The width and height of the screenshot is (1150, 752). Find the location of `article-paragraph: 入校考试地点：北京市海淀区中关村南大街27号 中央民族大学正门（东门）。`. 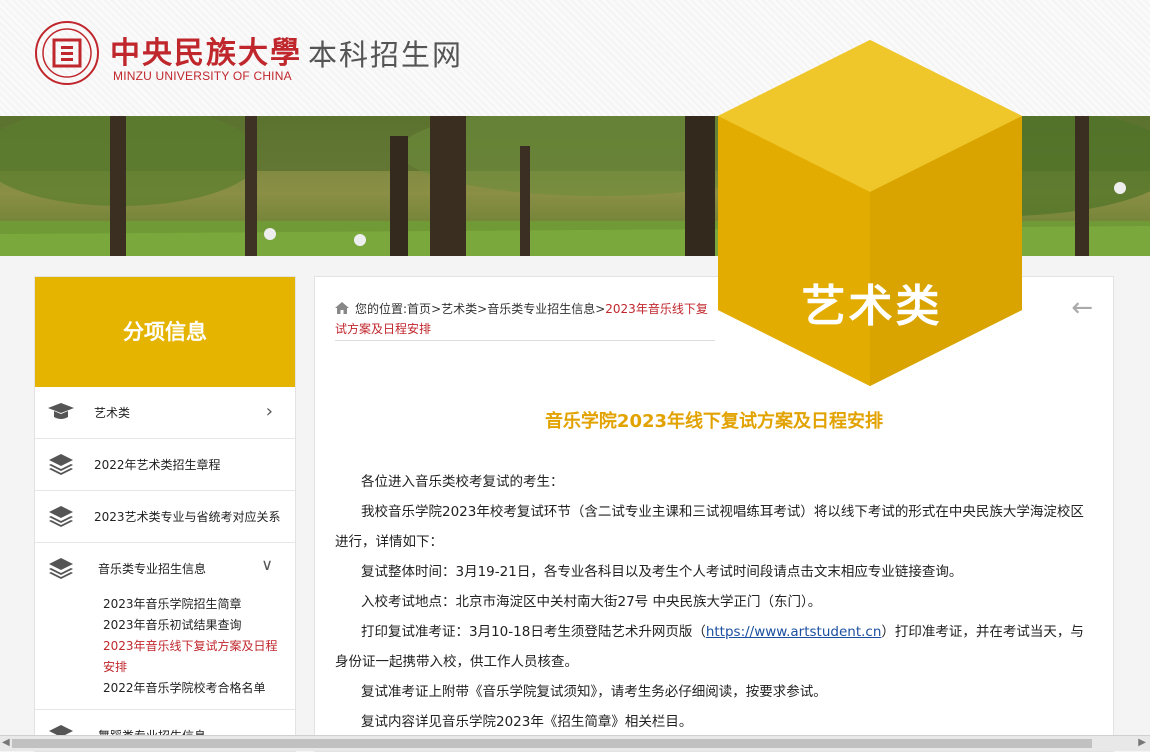

article-paragraph: 入校考试地点：北京市海淀区中关村南大街27号 中央民族大学正门（东门）。 is located at coordinates (591, 602).